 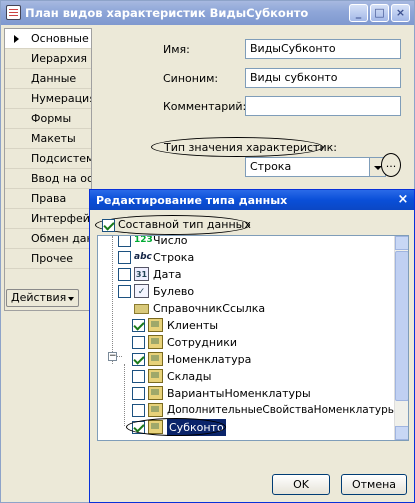 What do you see at coordinates (48, 259) in the screenshot?
I see `nav-item-other: Прочее` at bounding box center [48, 259].